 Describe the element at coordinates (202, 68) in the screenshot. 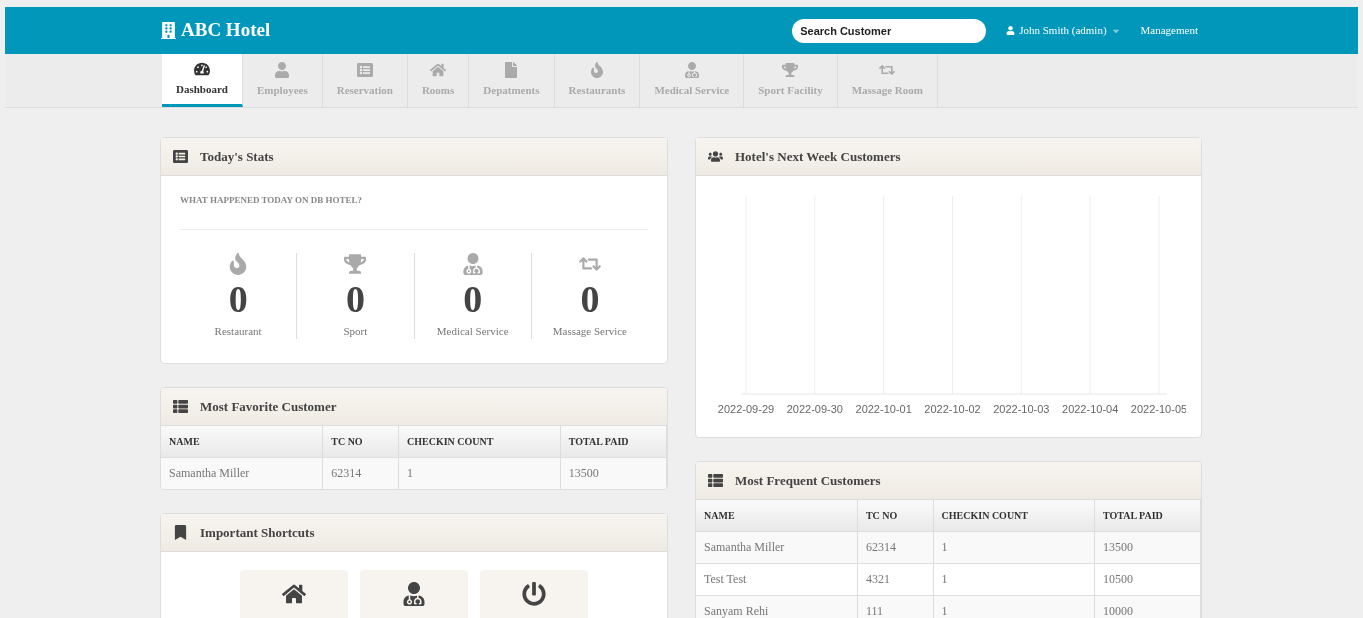

I see `dashboard-gauge-icon` at that location.